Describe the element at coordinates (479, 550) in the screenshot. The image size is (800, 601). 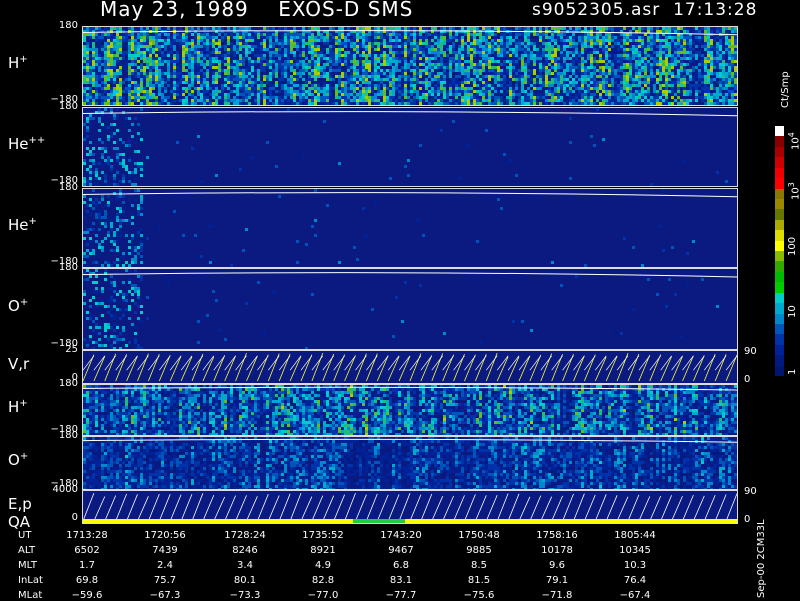
I see `ephemeris-cell: 9885` at that location.